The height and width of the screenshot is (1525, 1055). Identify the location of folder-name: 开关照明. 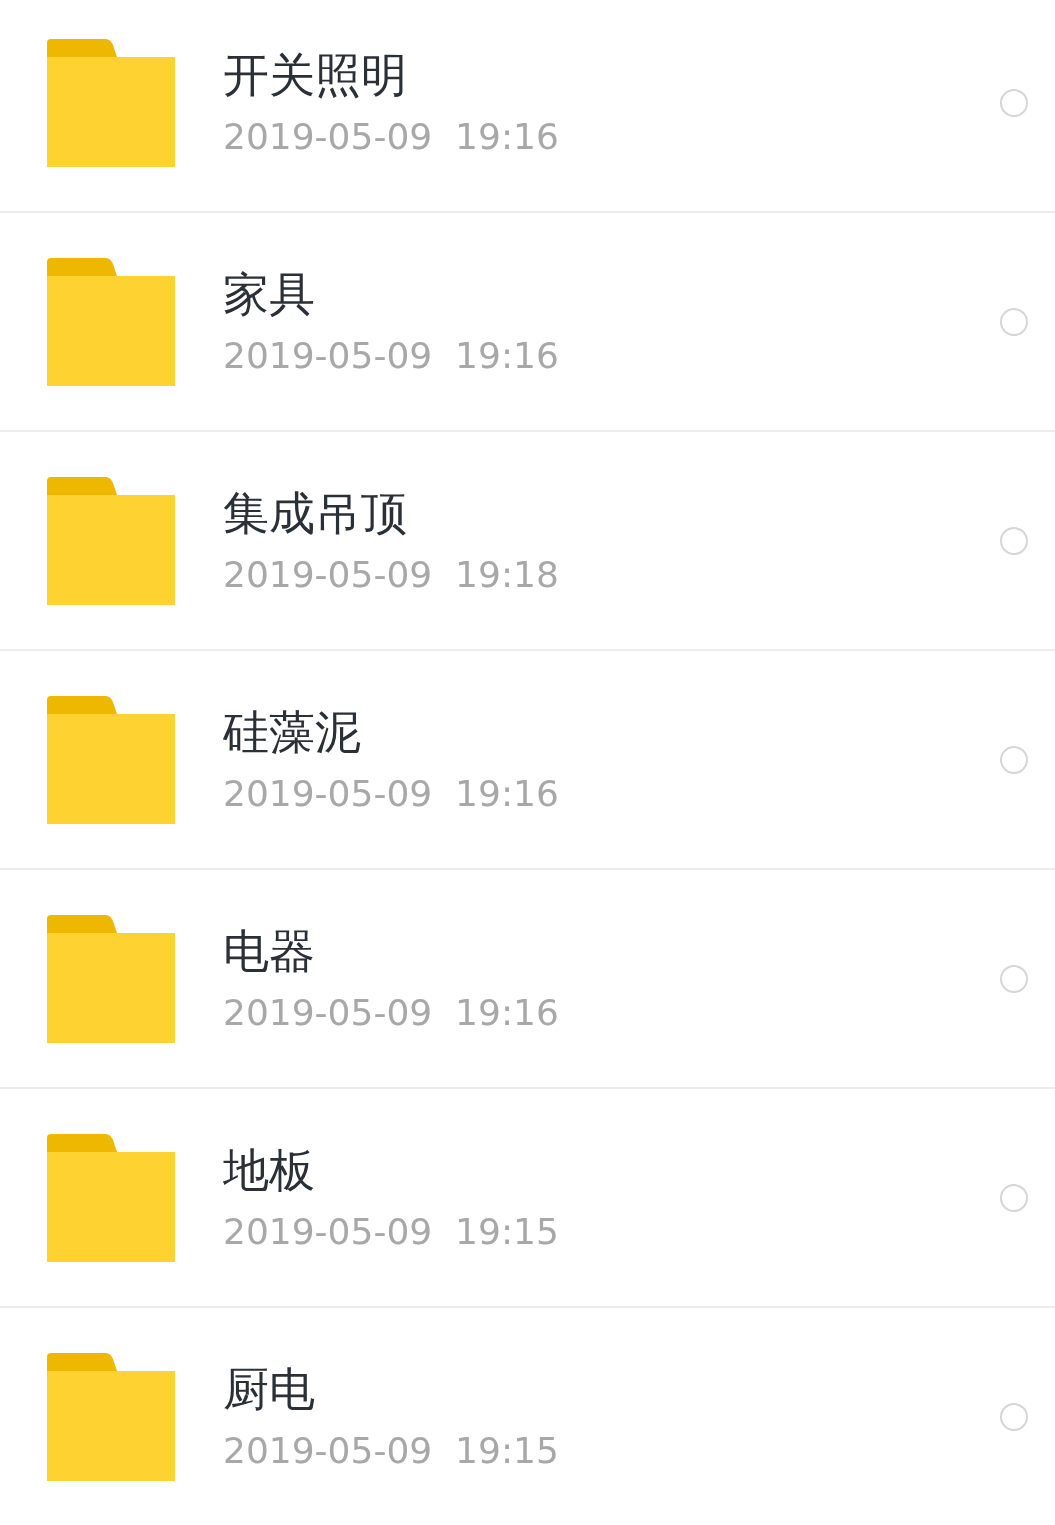
(611, 74).